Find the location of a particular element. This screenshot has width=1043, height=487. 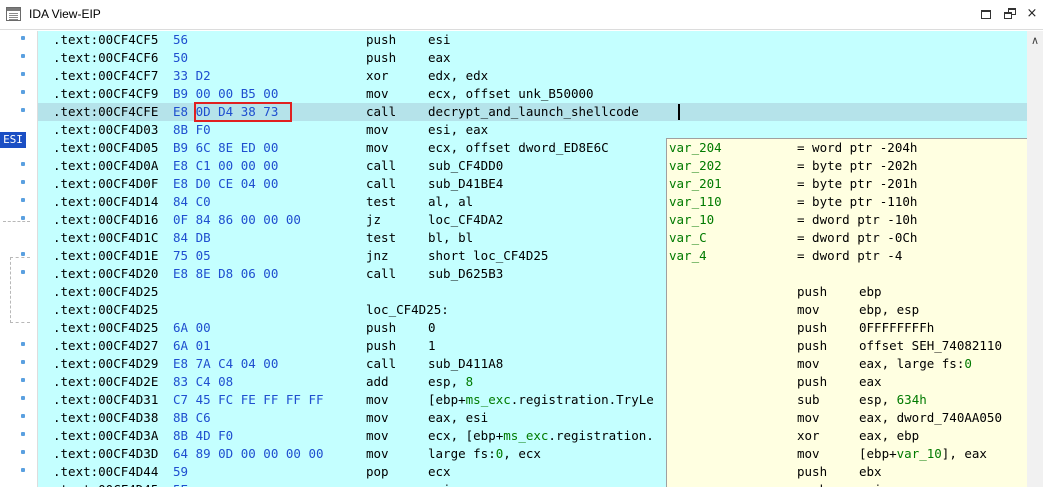

hint-var-row: var_4 = dword ptr -4 is located at coordinates (847, 256).